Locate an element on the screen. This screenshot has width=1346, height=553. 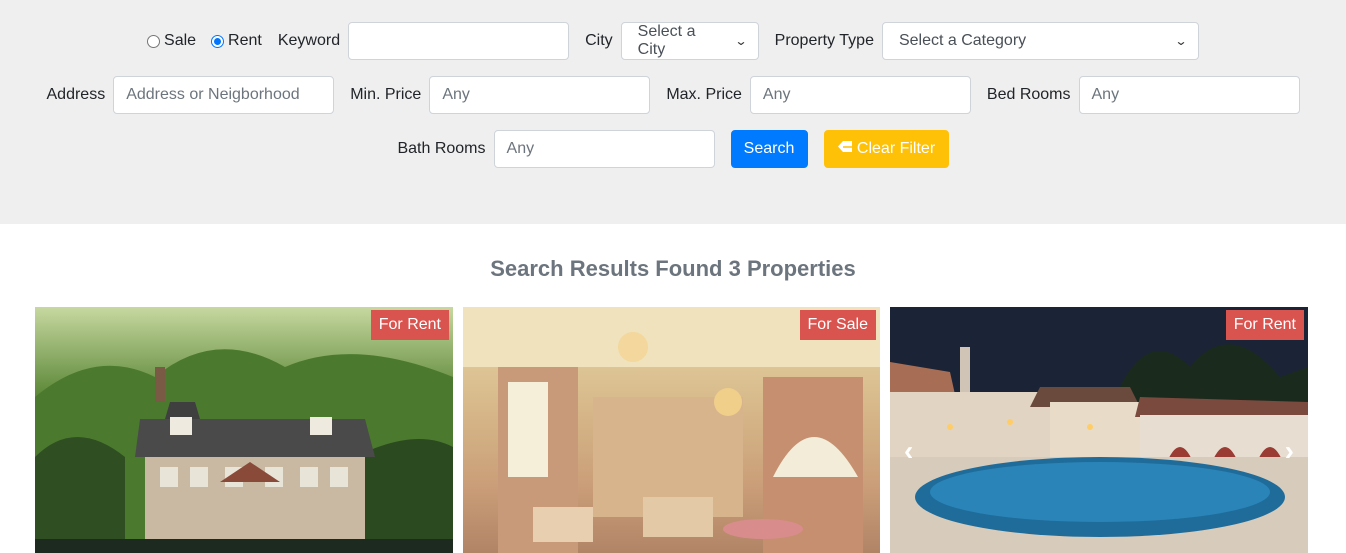
results-title: Search Results Found 3 Properties is located at coordinates (673, 268).